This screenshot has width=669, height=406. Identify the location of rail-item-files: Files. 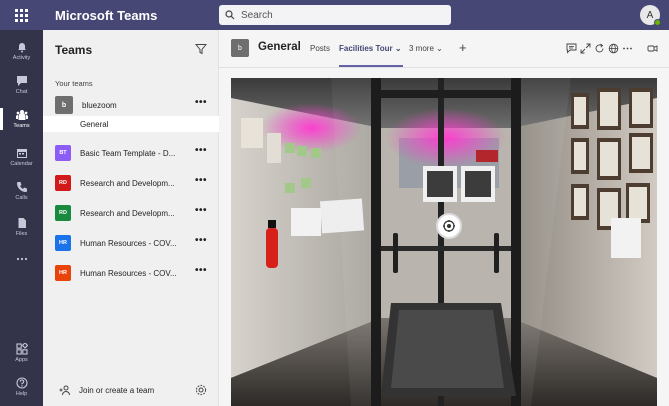
(21, 227).